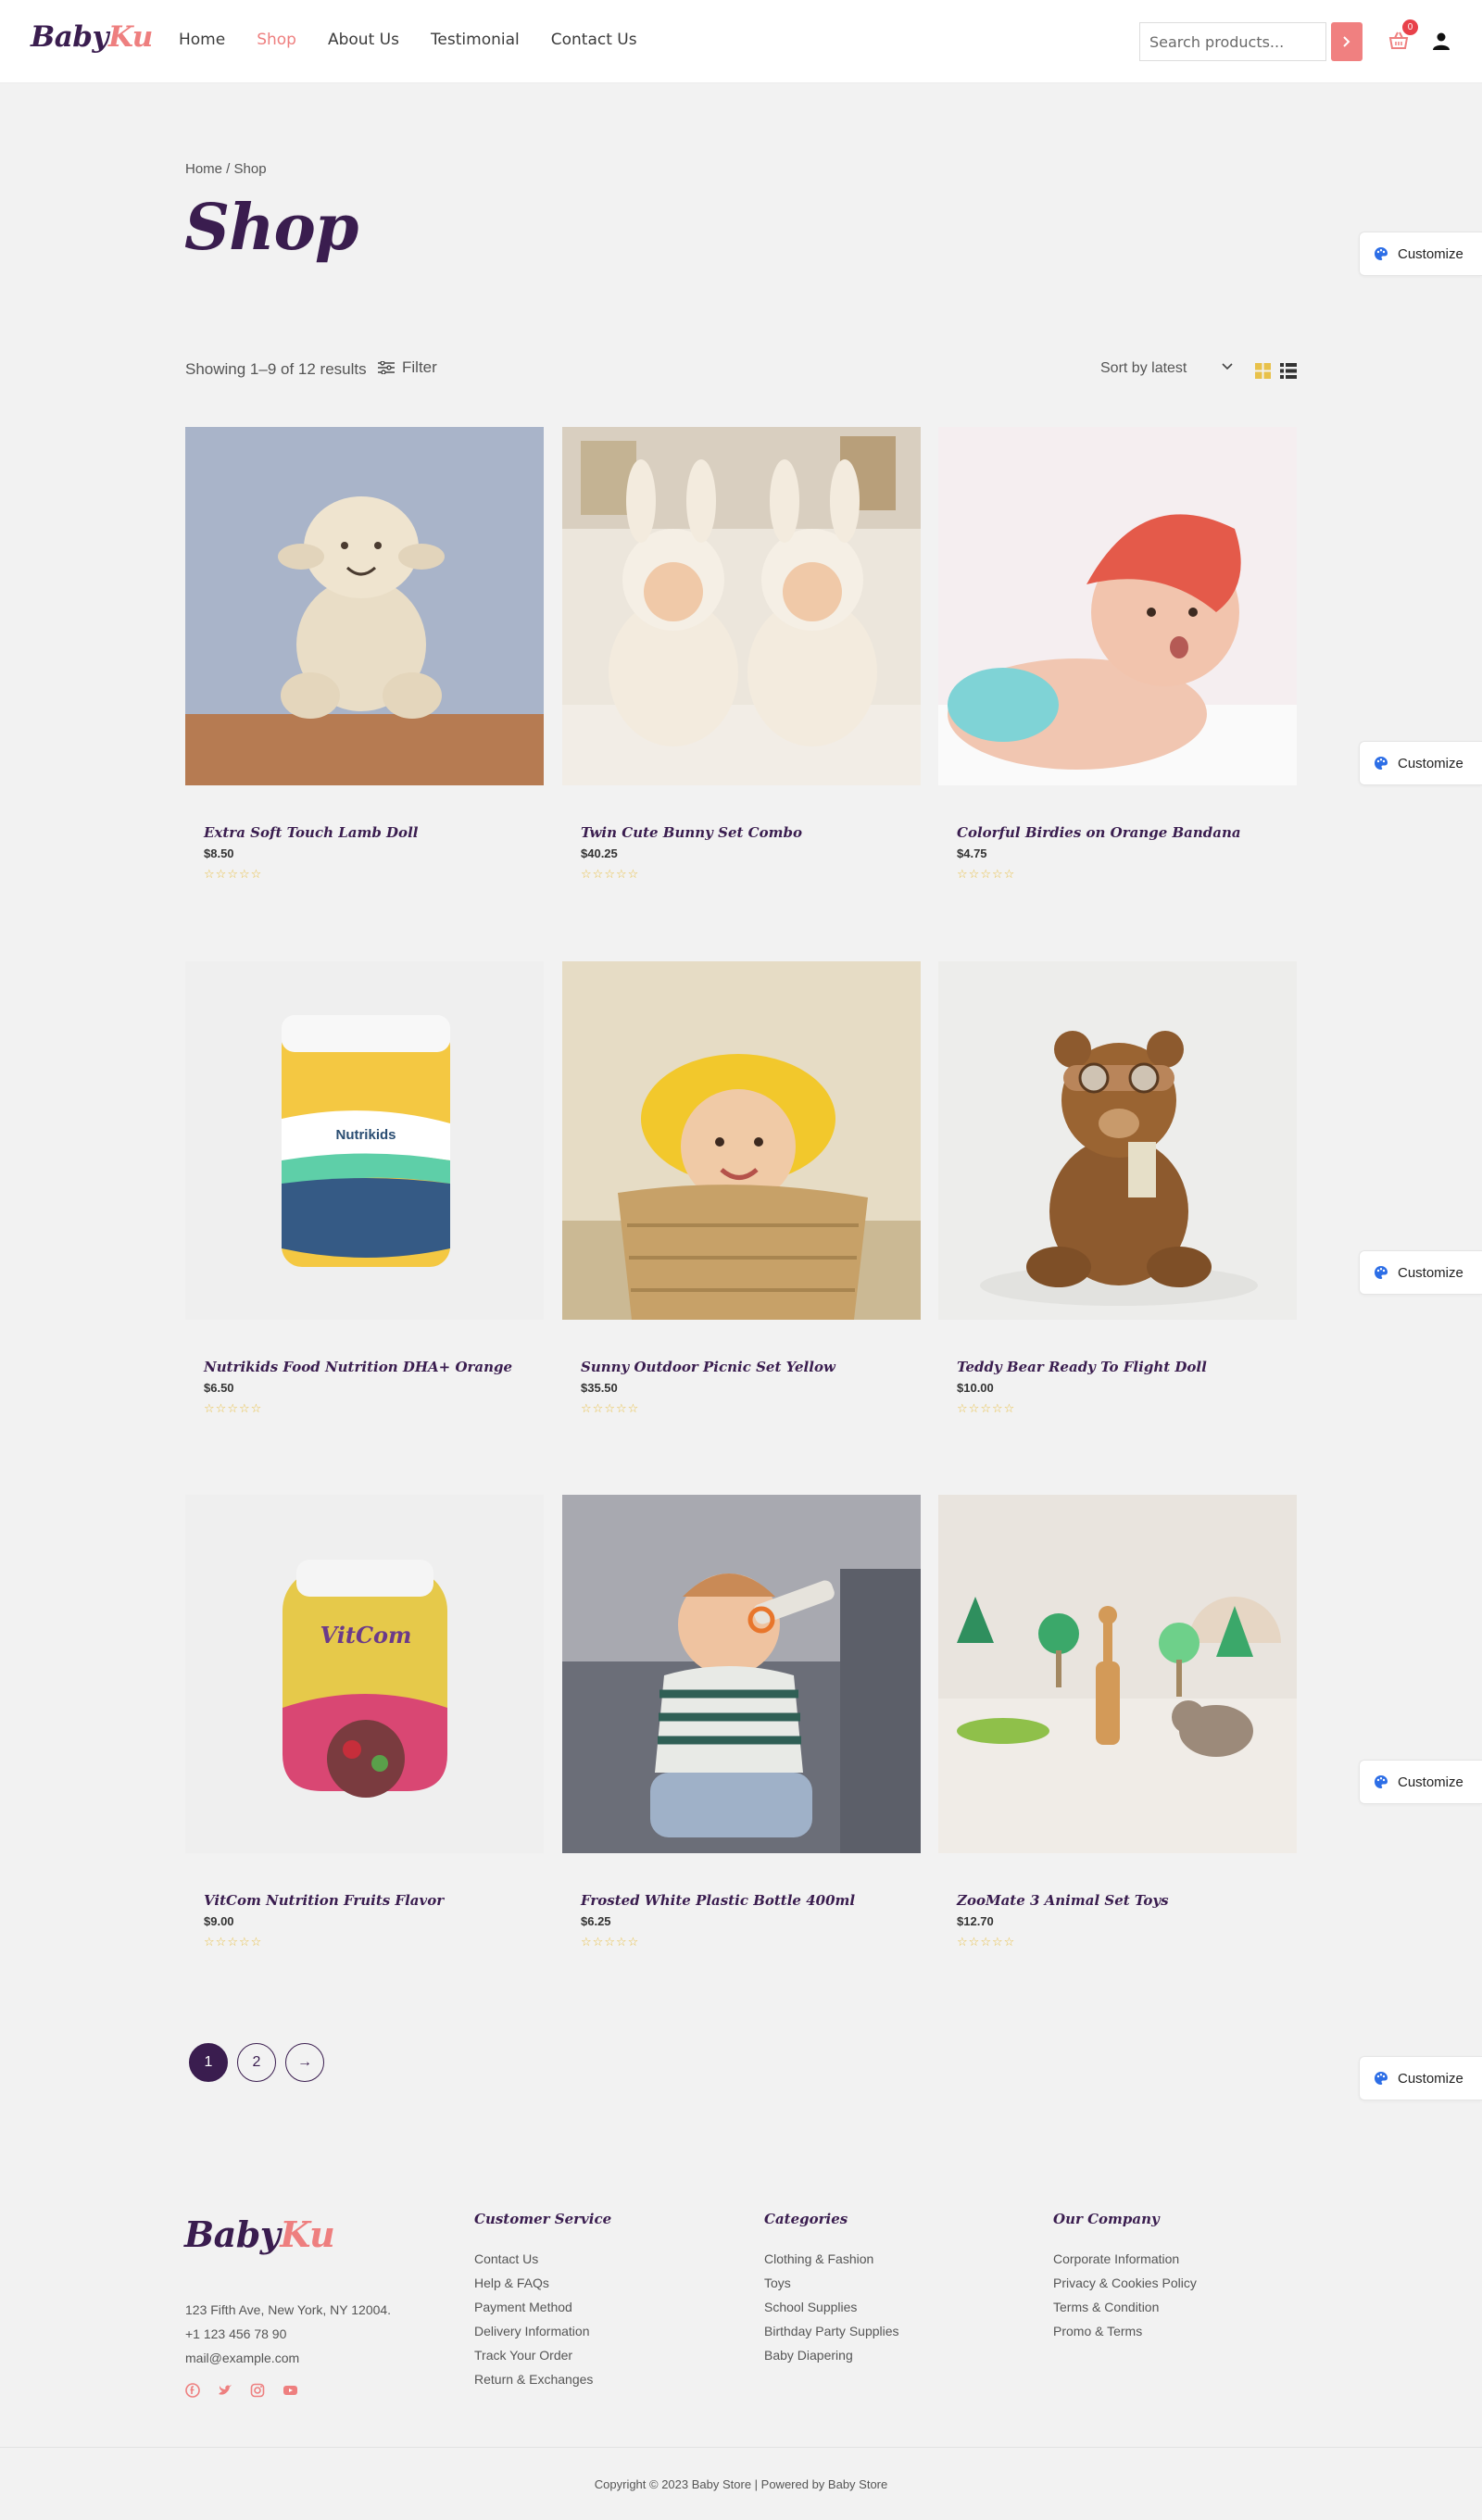  What do you see at coordinates (831, 2259) in the screenshot?
I see `footer-link: Clothing & Fashion` at bounding box center [831, 2259].